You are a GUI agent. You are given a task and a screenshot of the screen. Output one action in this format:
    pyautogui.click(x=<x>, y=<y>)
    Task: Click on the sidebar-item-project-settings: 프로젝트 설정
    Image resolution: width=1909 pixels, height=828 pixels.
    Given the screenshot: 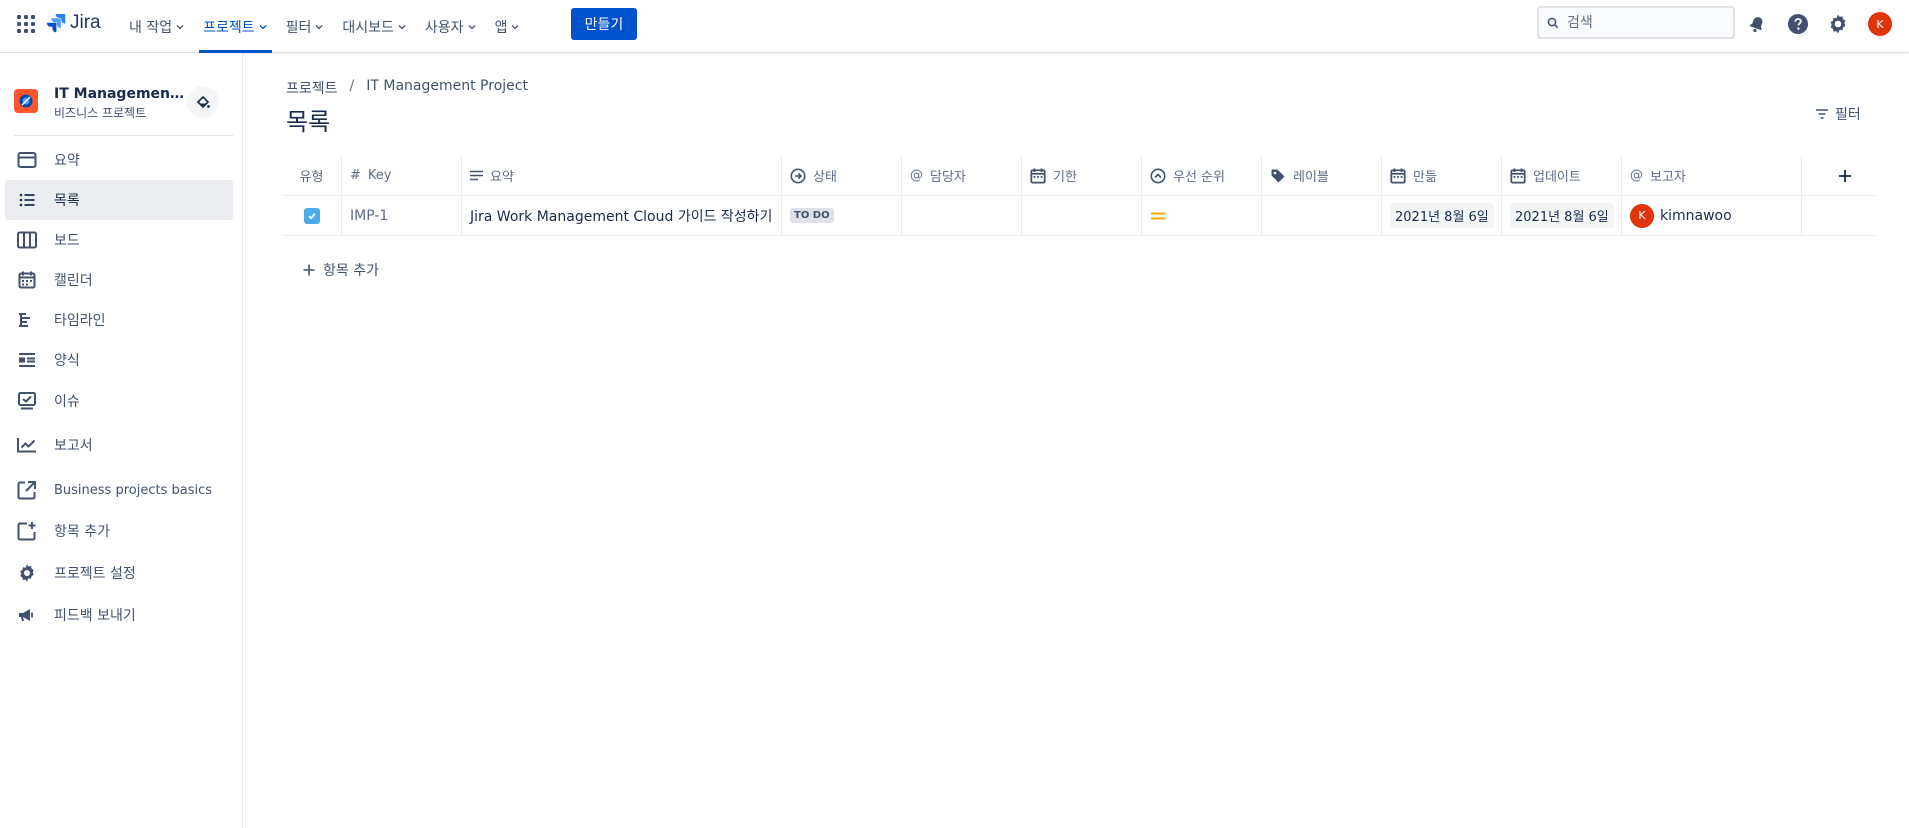 What is the action you would take?
    pyautogui.click(x=119, y=573)
    